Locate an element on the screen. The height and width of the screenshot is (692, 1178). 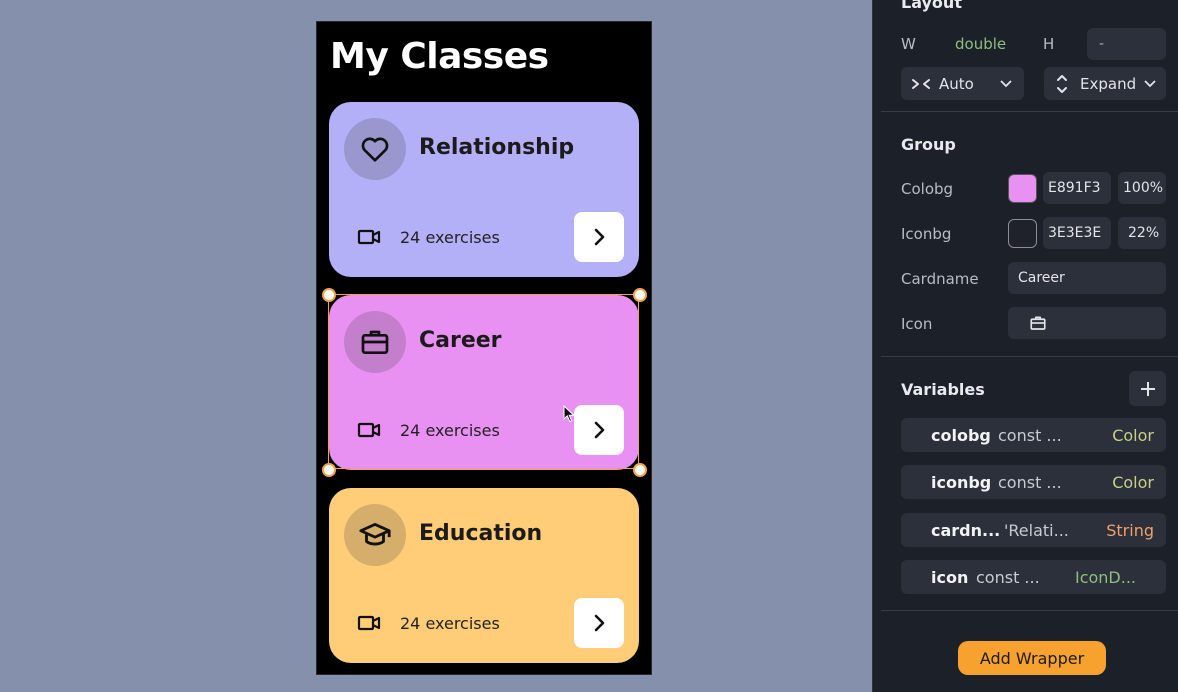
width-label: W is located at coordinates (908, 44).